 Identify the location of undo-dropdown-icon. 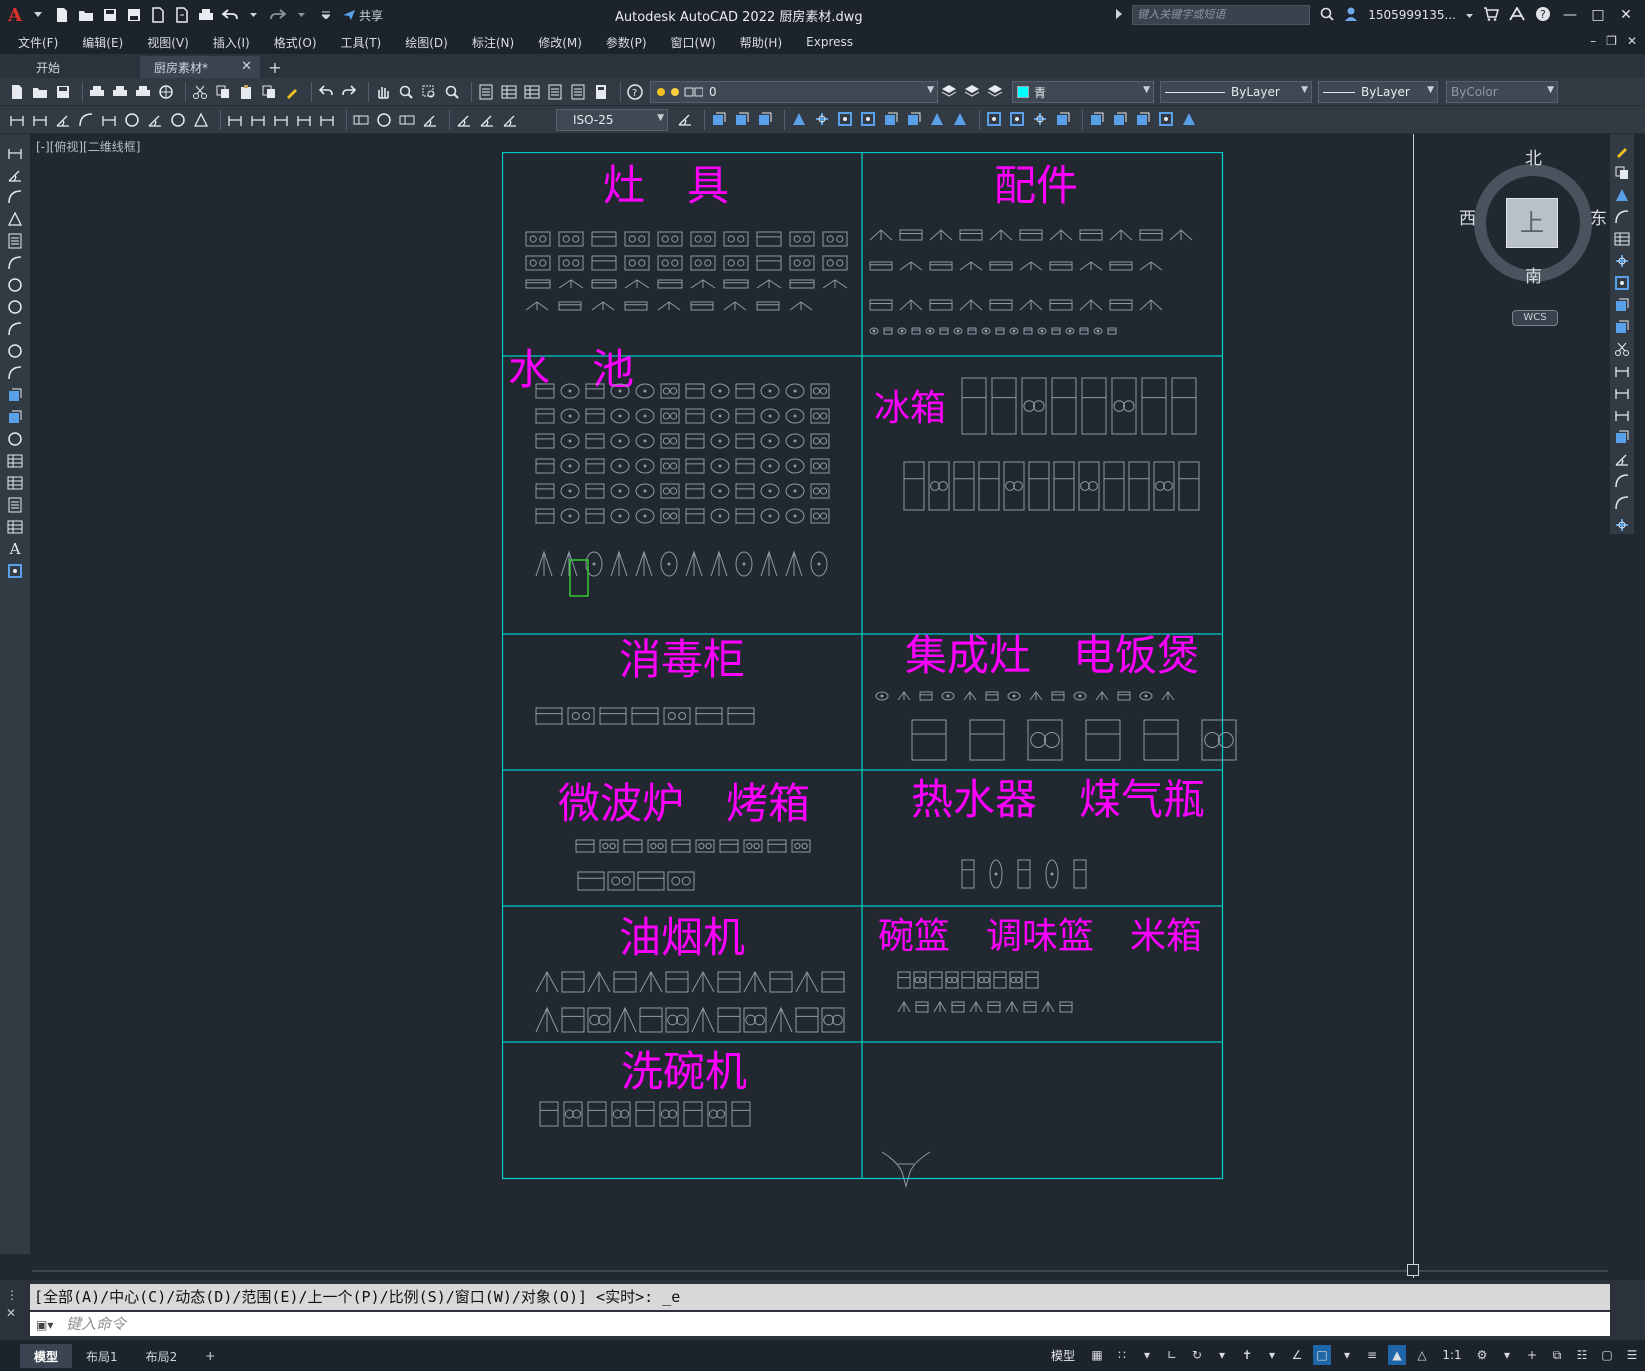
(254, 15).